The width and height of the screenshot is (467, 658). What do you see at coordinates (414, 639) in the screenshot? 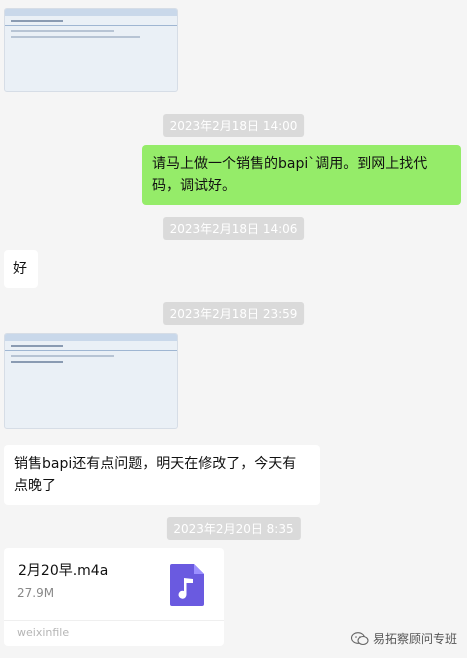
I see `watermark-label: 易拓察顾问专班` at bounding box center [414, 639].